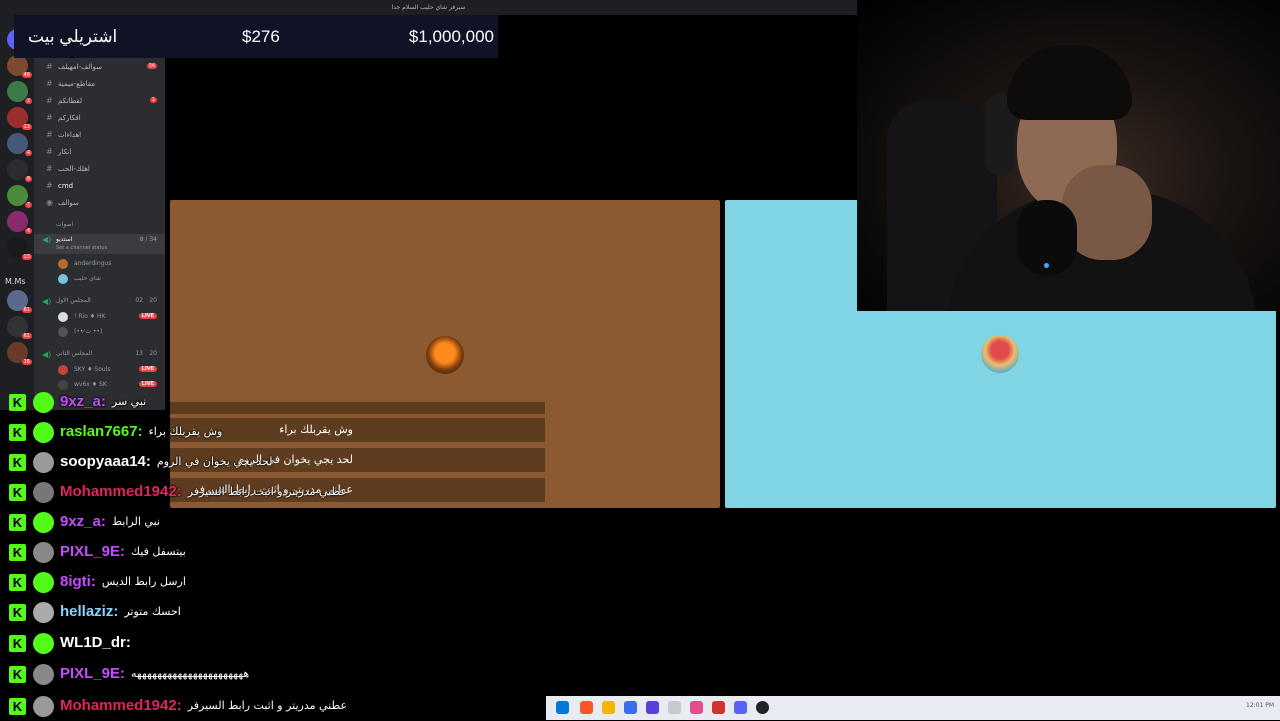 The width and height of the screenshot is (1280, 721). Describe the element at coordinates (15, 281) in the screenshot. I see `server-label-mms: M.Ms` at that location.